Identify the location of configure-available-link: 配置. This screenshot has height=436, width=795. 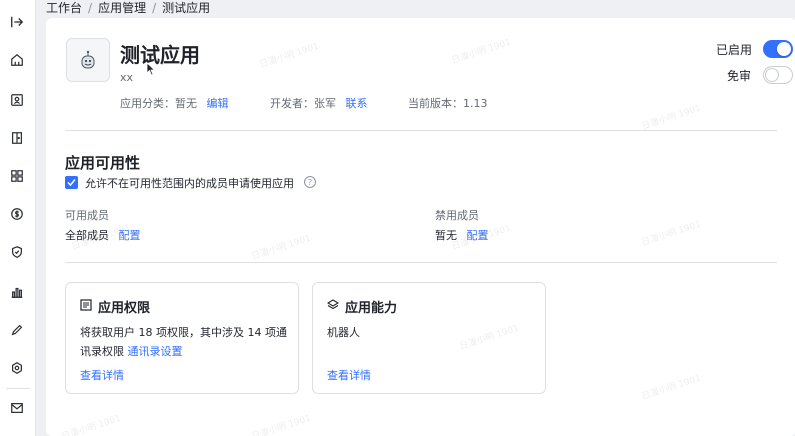
(130, 235).